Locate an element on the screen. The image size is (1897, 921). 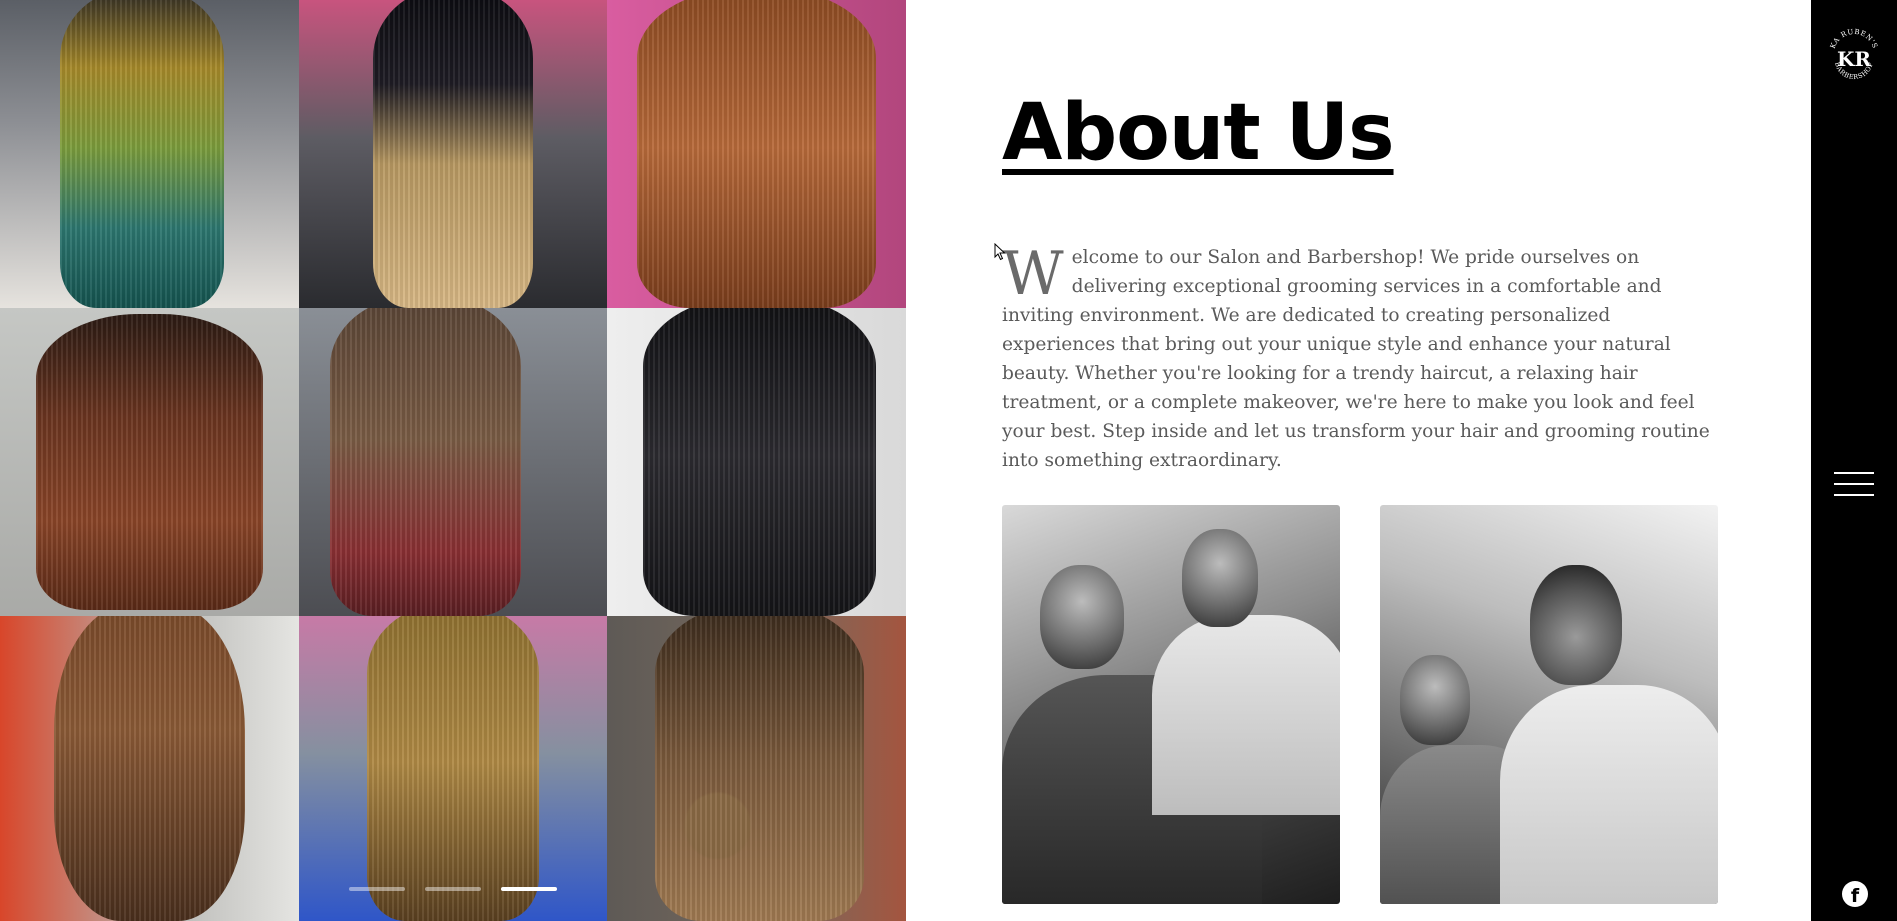
hamburger-menu-icon is located at coordinates (1854, 484).